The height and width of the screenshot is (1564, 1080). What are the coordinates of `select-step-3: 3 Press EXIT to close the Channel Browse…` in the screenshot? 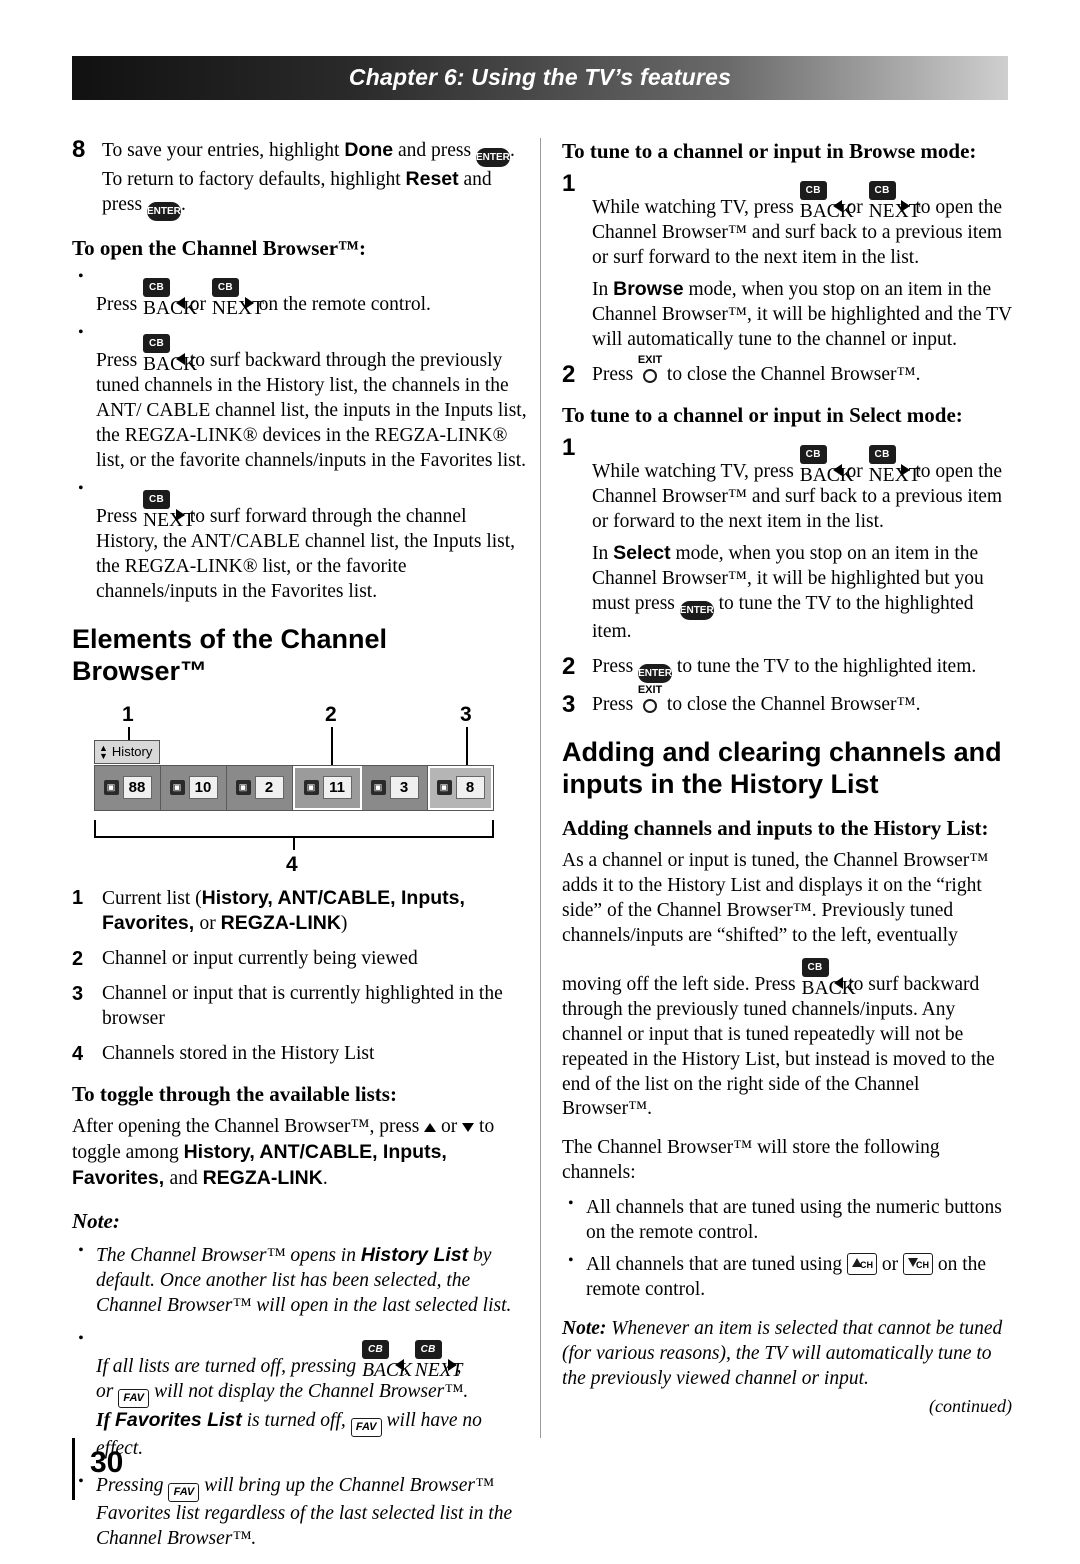 It's located at (741, 700).